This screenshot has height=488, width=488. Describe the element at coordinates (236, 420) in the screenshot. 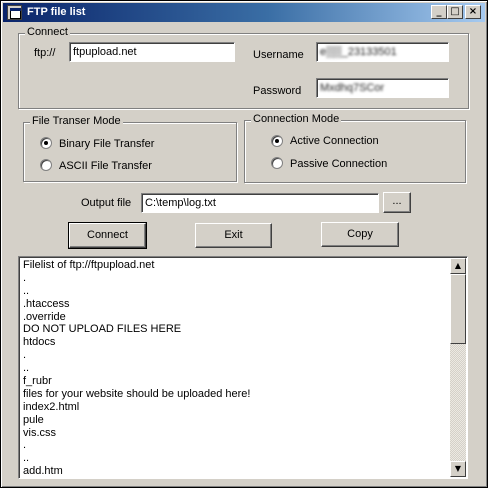

I see `list-item: pule` at that location.